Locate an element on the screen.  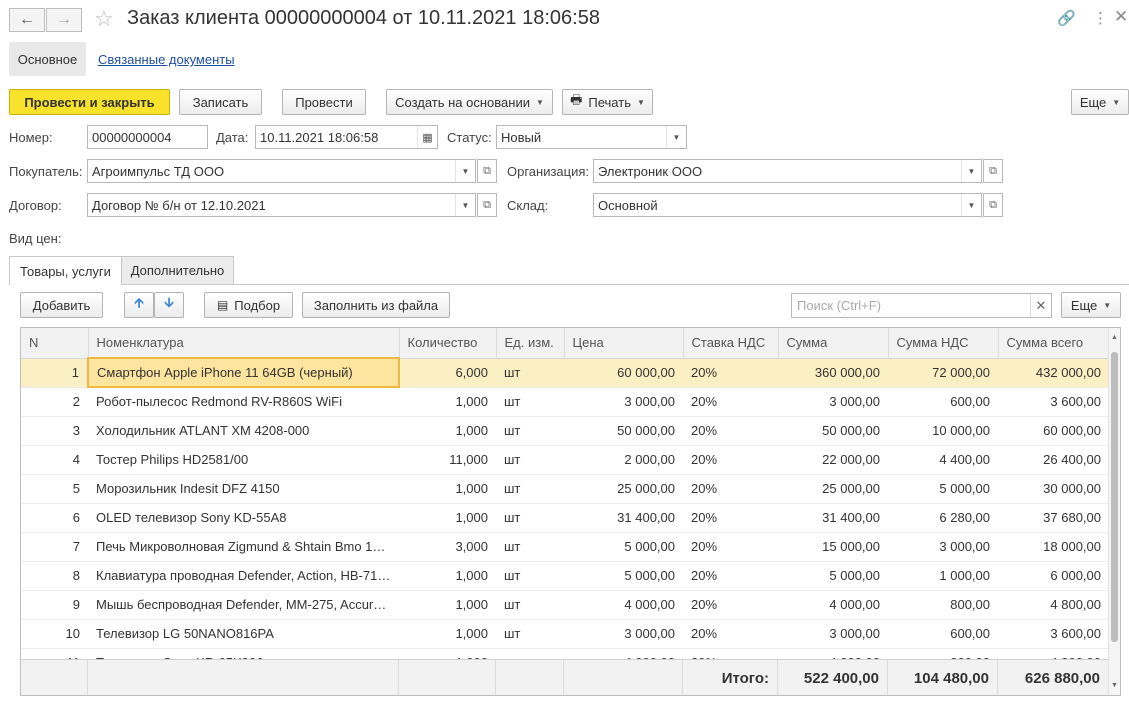
cell-vat-sum: 10 000,00 is located at coordinates (943, 431).